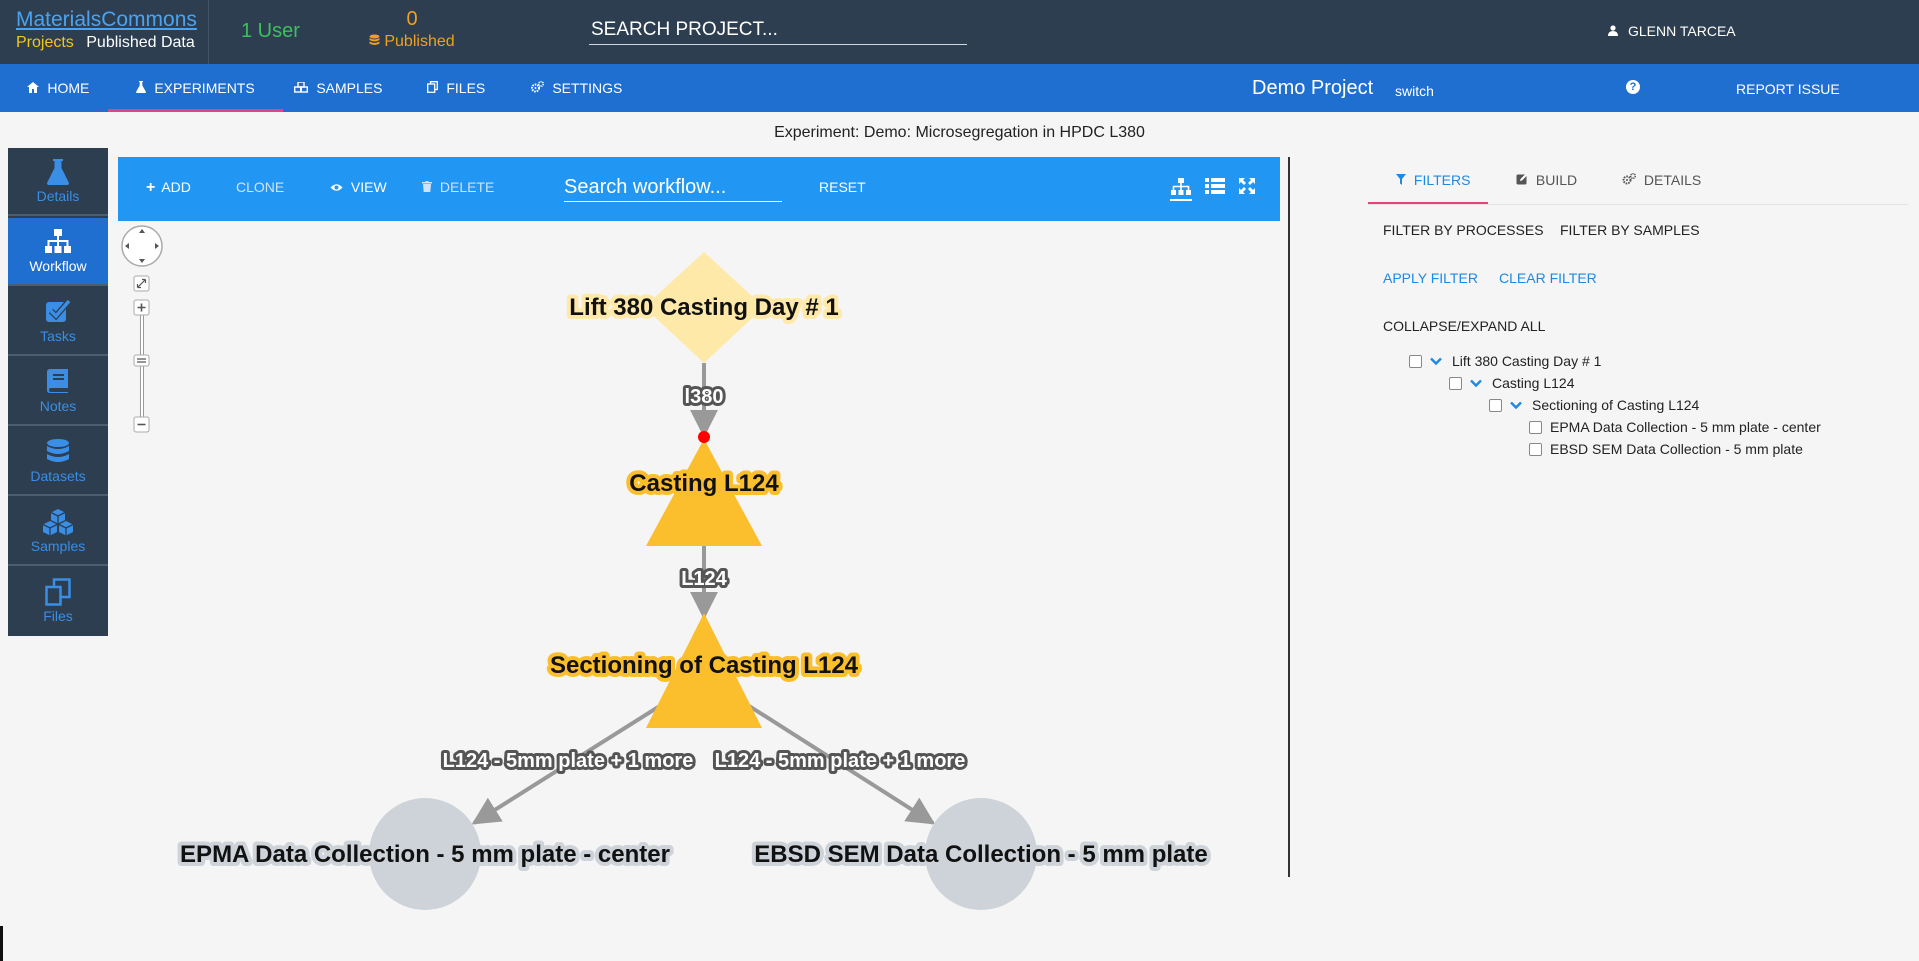  What do you see at coordinates (466, 88) in the screenshot?
I see `nav-files-label: FILES` at bounding box center [466, 88].